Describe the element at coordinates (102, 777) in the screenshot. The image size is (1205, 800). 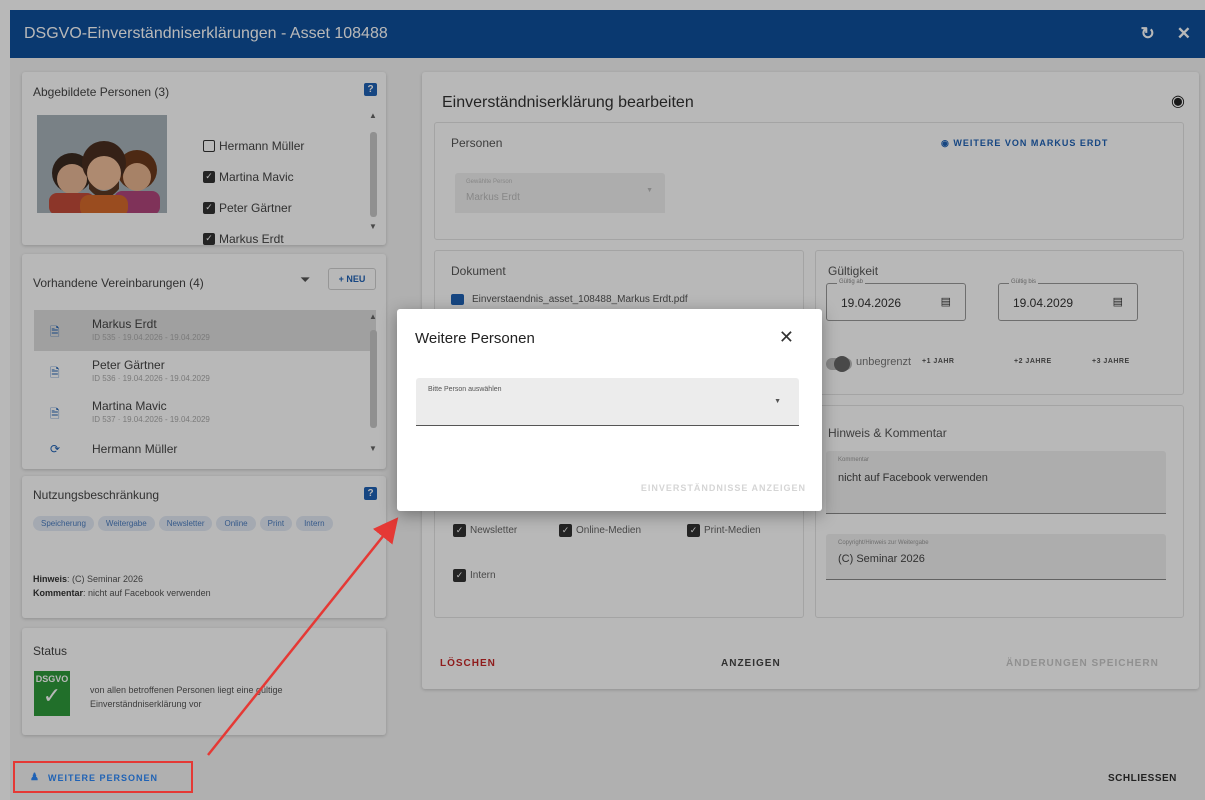
I see `more-persons-label: WEITERE PERSONEN` at that location.